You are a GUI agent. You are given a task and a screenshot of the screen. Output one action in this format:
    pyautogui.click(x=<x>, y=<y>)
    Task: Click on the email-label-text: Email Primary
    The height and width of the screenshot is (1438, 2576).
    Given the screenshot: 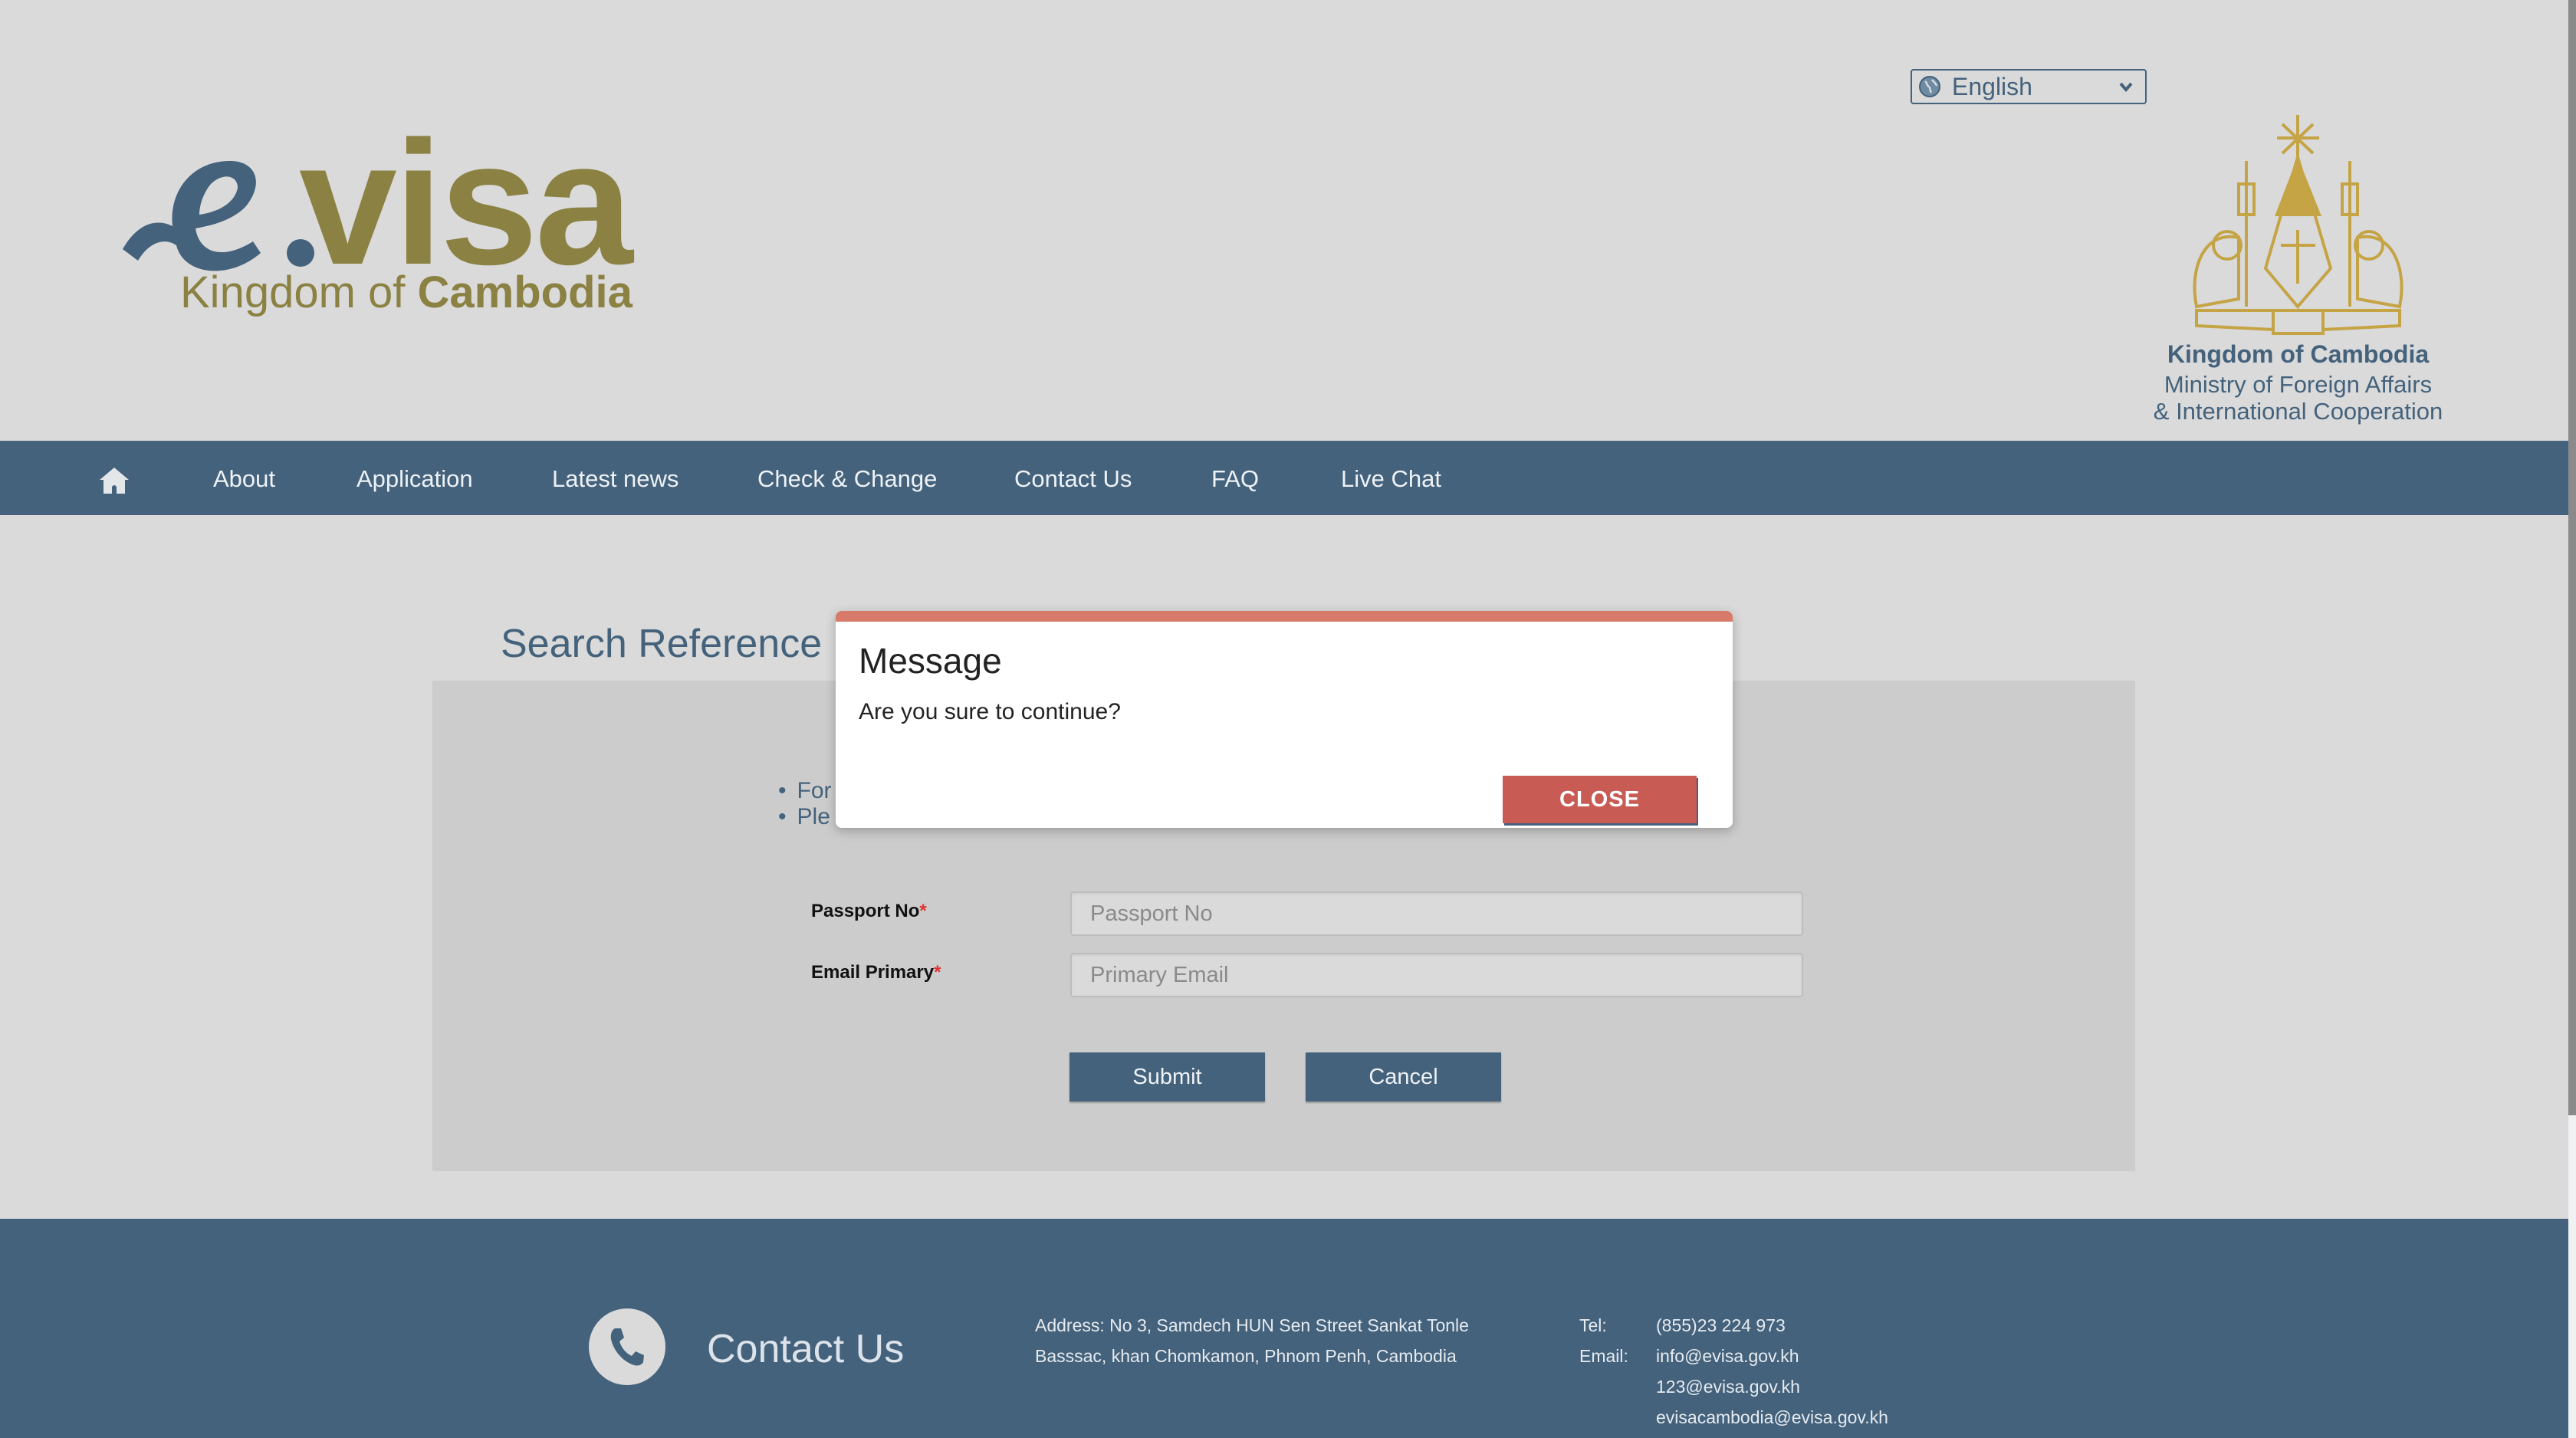 What is the action you would take?
    pyautogui.click(x=873, y=972)
    